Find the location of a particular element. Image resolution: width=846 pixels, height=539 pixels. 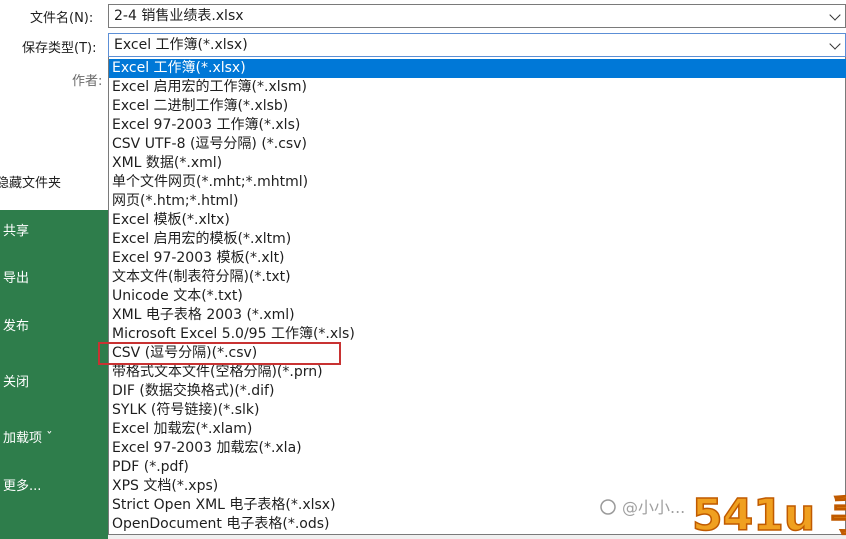

dropdown-option: Excel 启用宏的模板(*.xltm) is located at coordinates (477, 239).